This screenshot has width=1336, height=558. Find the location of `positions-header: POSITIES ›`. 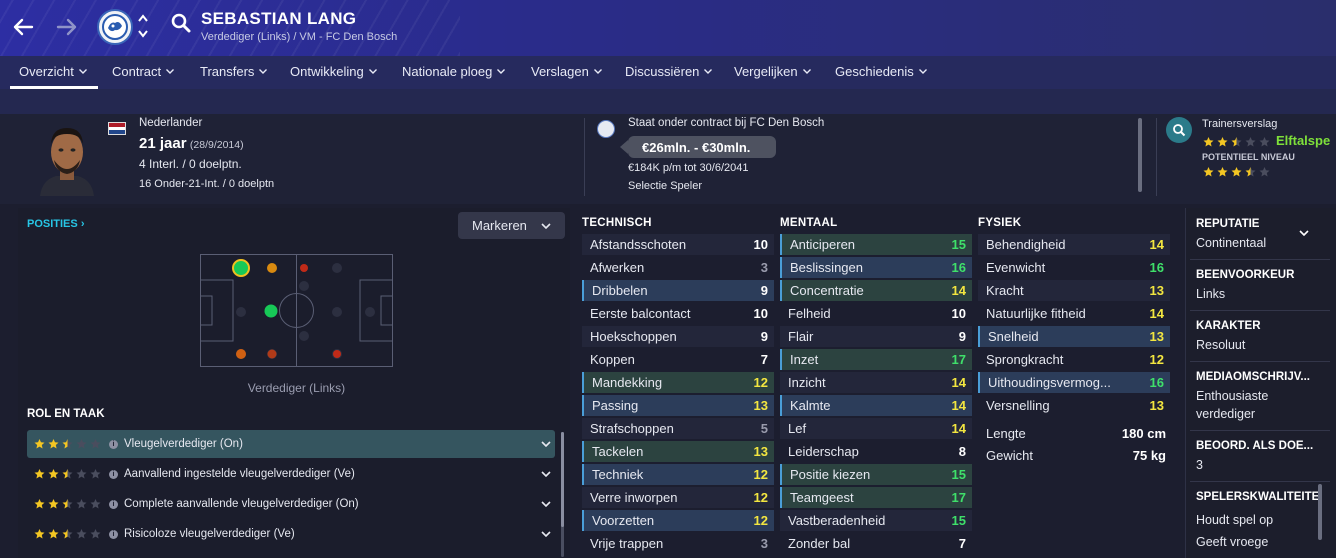

positions-header: POSITIES › is located at coordinates (55, 224).